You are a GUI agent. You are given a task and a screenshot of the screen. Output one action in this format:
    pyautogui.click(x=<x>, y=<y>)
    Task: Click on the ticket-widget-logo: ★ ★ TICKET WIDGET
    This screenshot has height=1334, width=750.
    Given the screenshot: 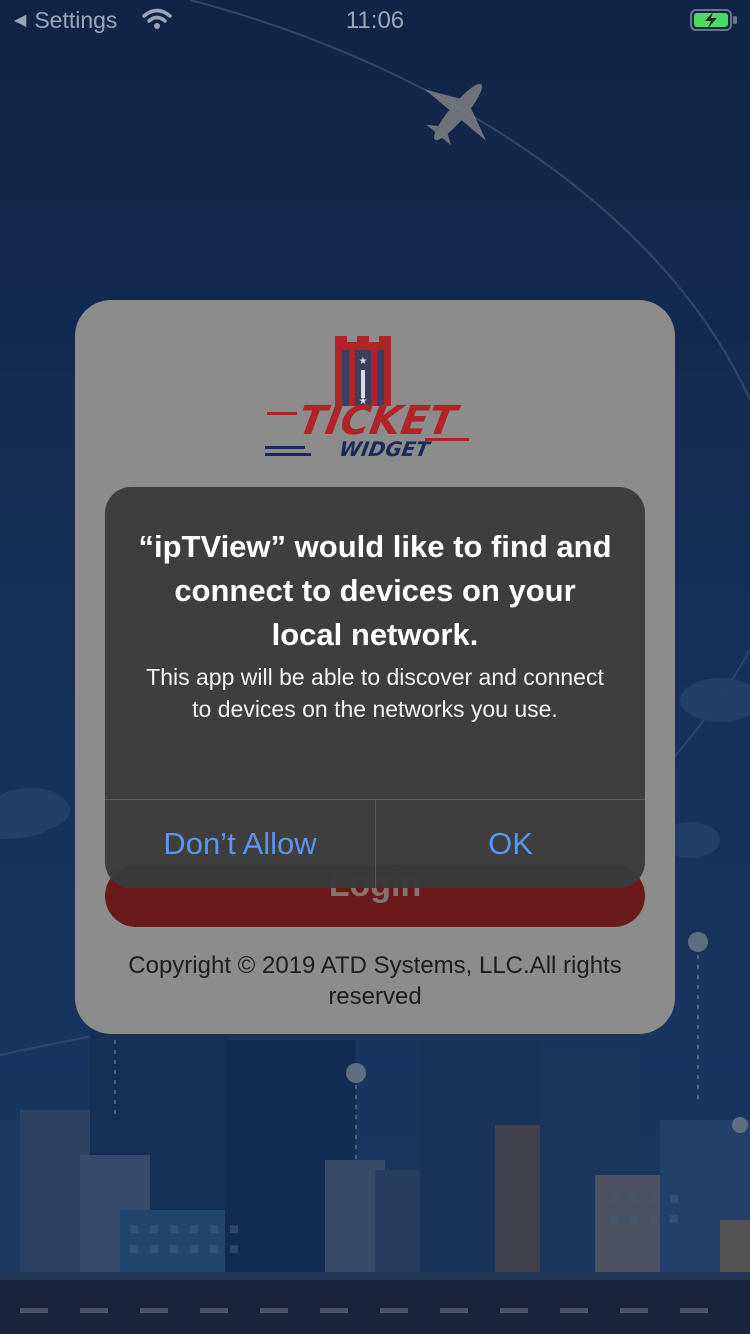 What is the action you would take?
    pyautogui.click(x=367, y=398)
    